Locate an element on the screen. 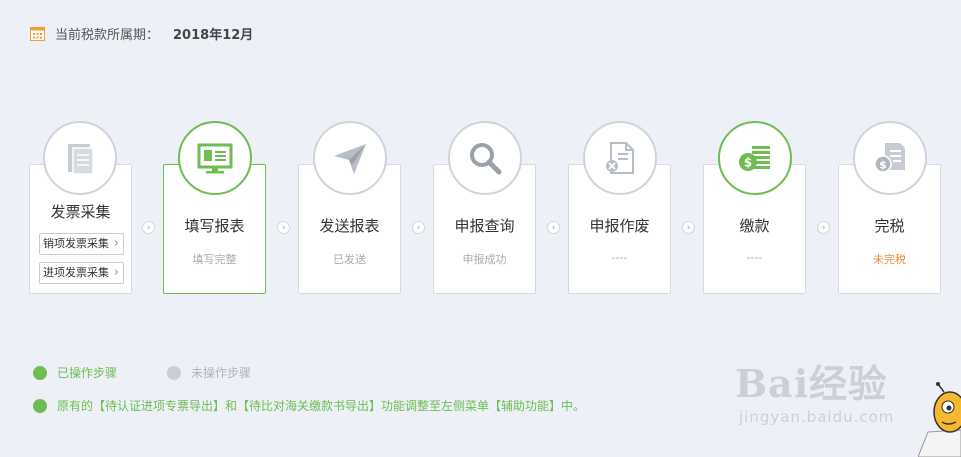 The height and width of the screenshot is (457, 961). step-legend: 已操作步骤 未操作步骤 is located at coordinates (142, 372).